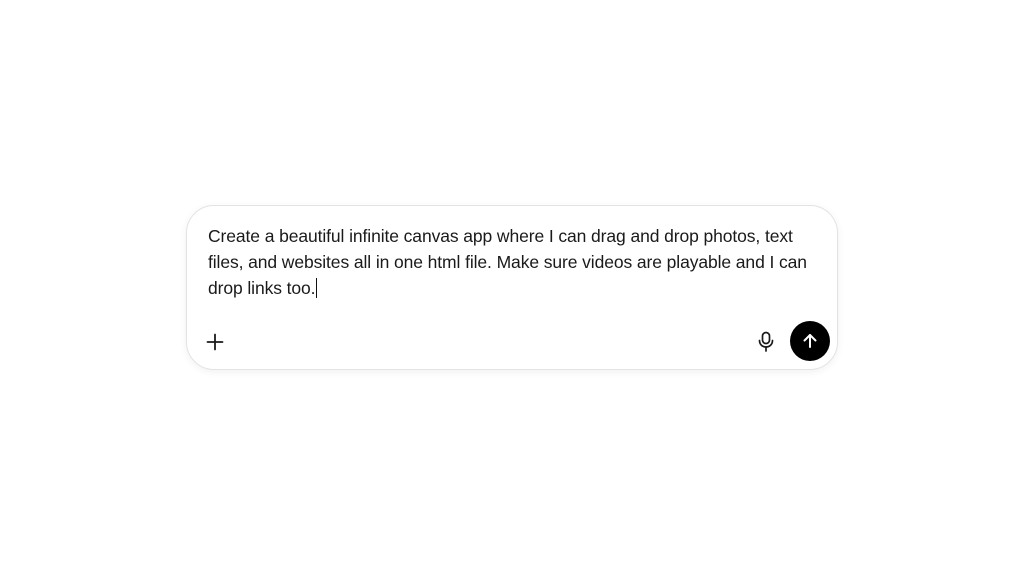  I want to click on add-attachment-button, so click(215, 342).